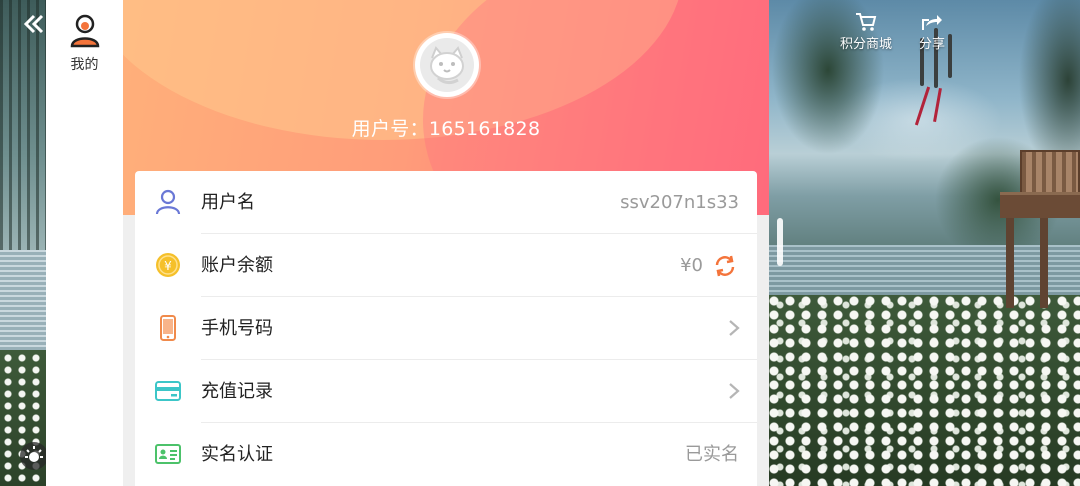 The height and width of the screenshot is (486, 1080). I want to click on back-button, so click(34, 24).